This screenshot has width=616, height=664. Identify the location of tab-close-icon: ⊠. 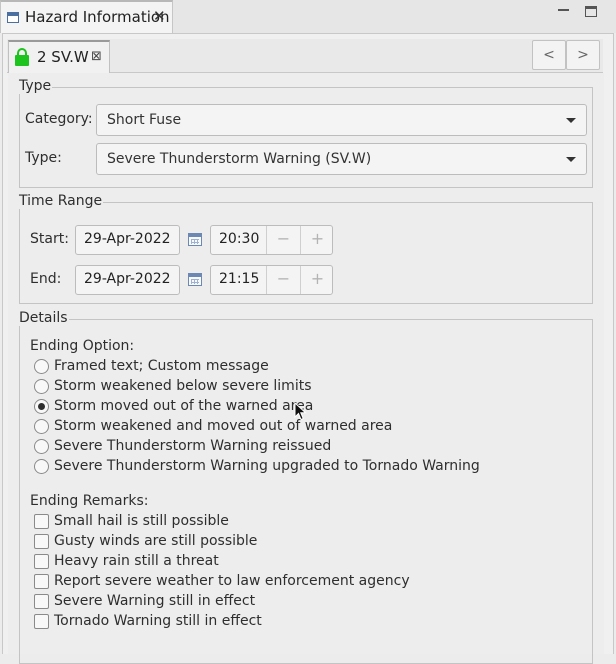
(96, 56).